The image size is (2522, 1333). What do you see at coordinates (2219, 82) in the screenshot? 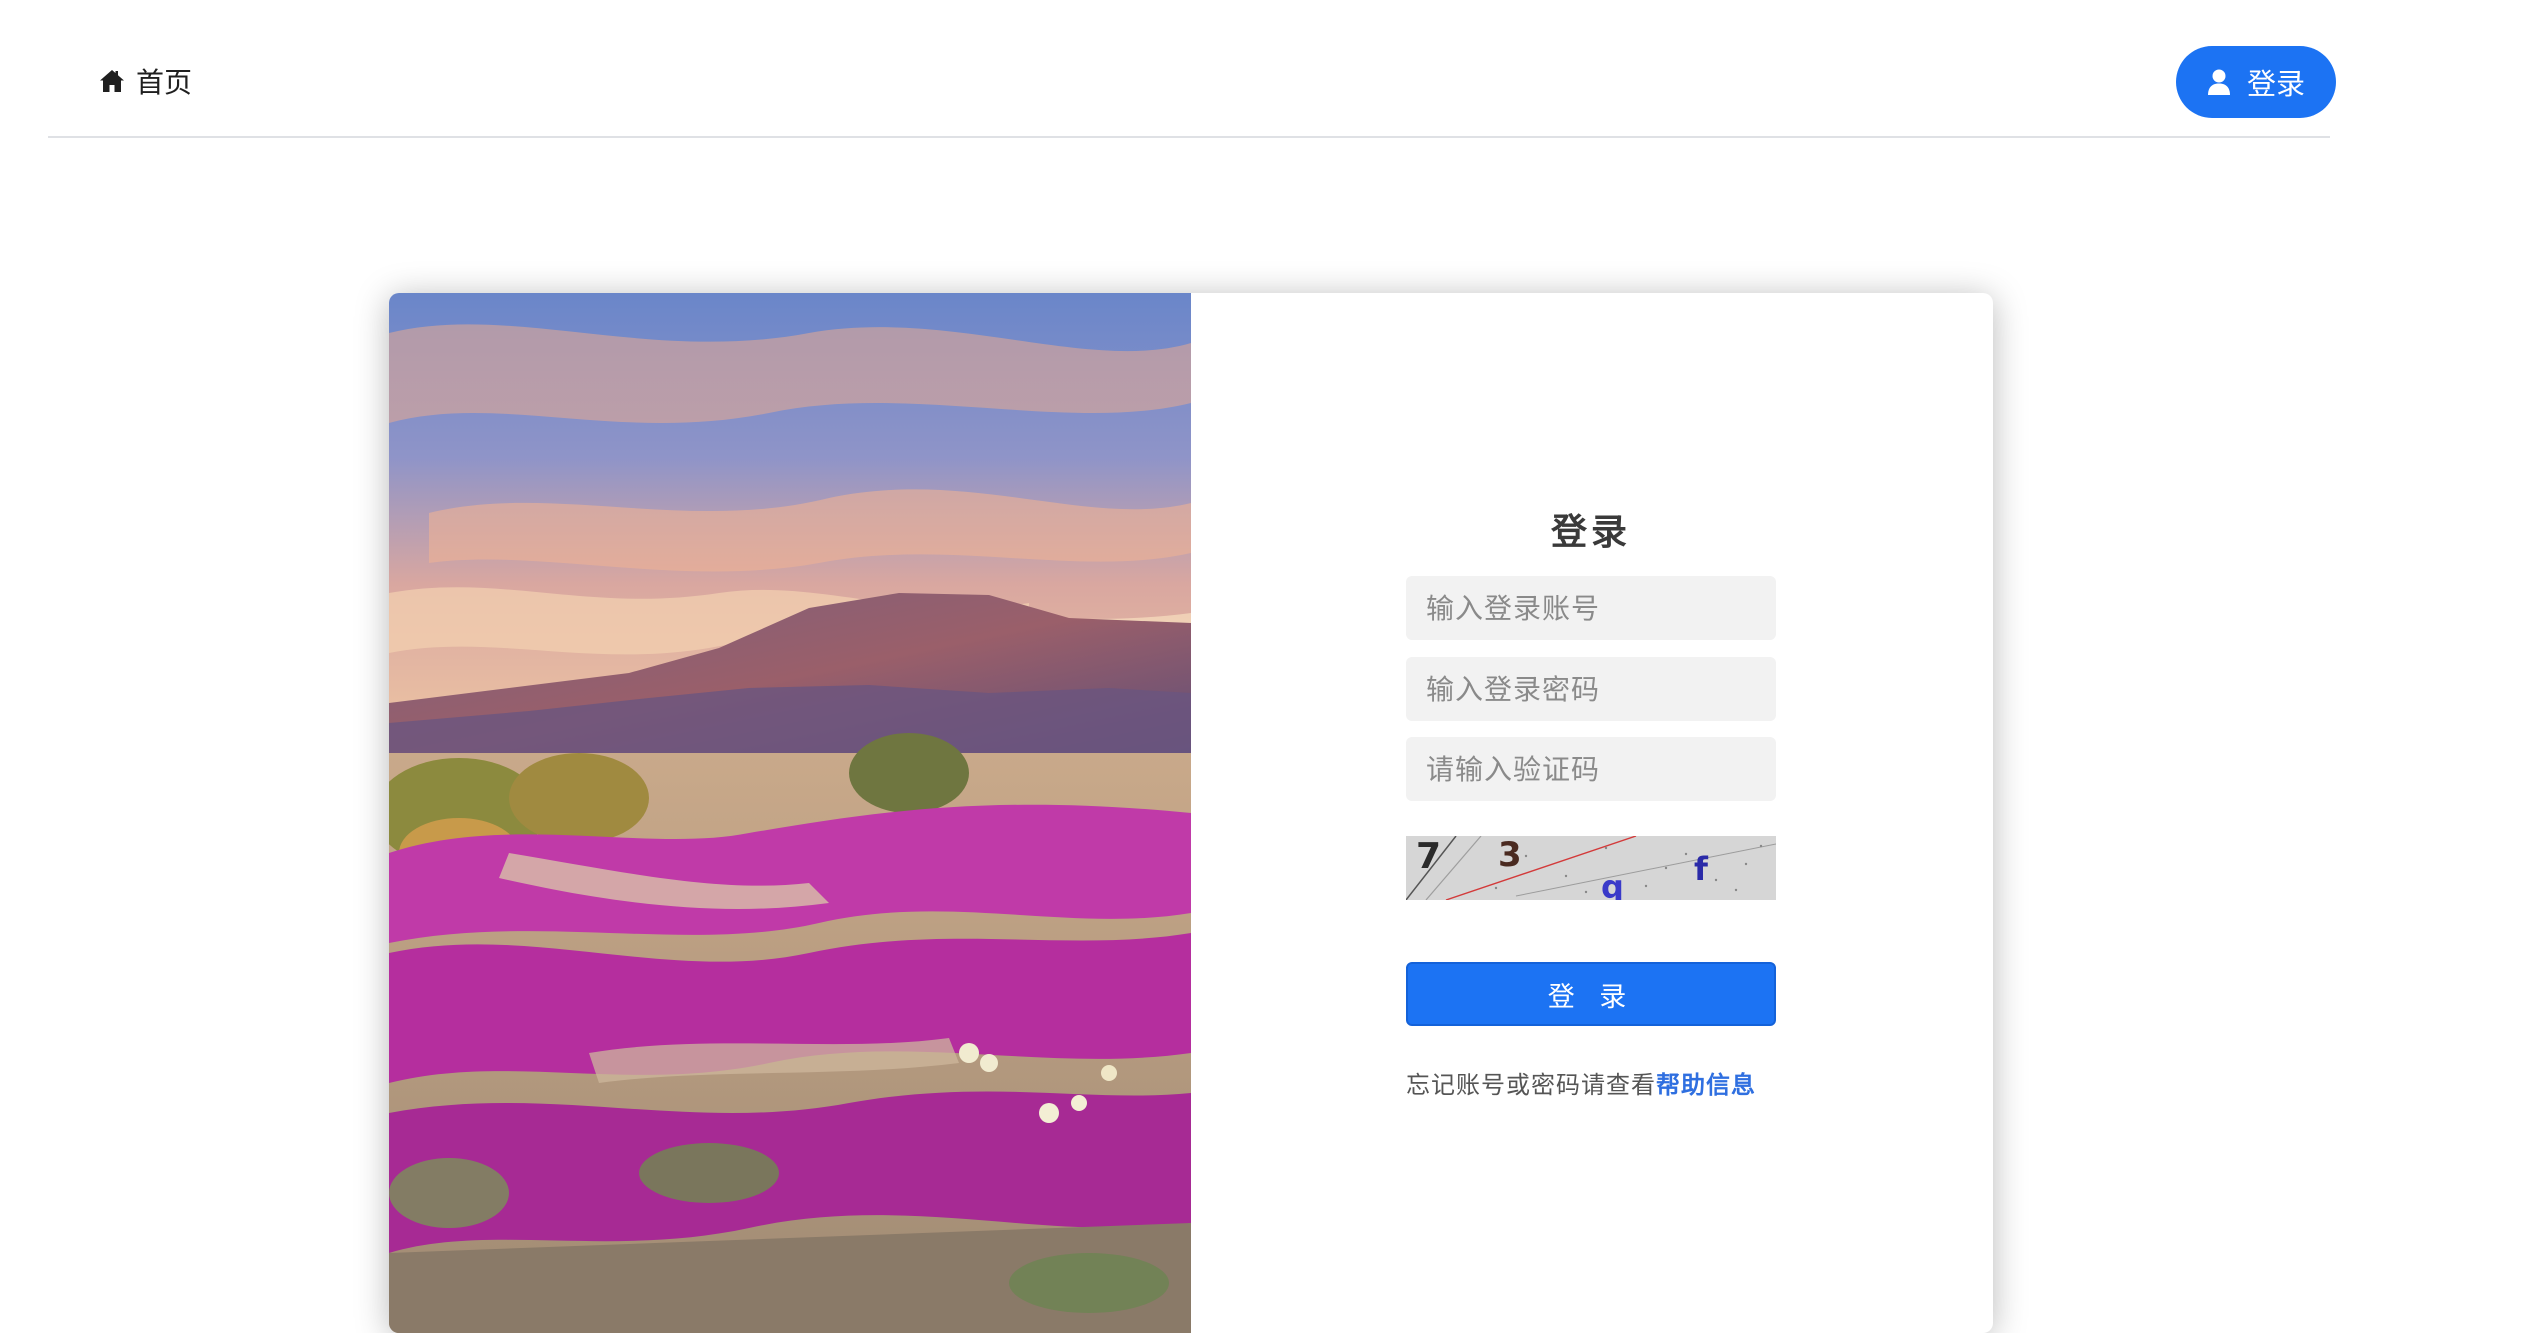
I see `user-icon` at bounding box center [2219, 82].